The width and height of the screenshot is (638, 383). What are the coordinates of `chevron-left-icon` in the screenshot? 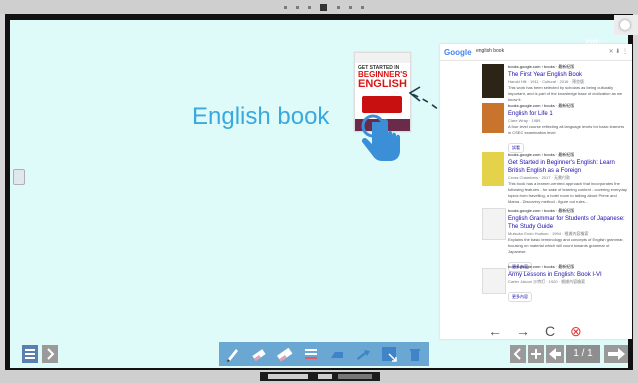 It's located at (518, 354).